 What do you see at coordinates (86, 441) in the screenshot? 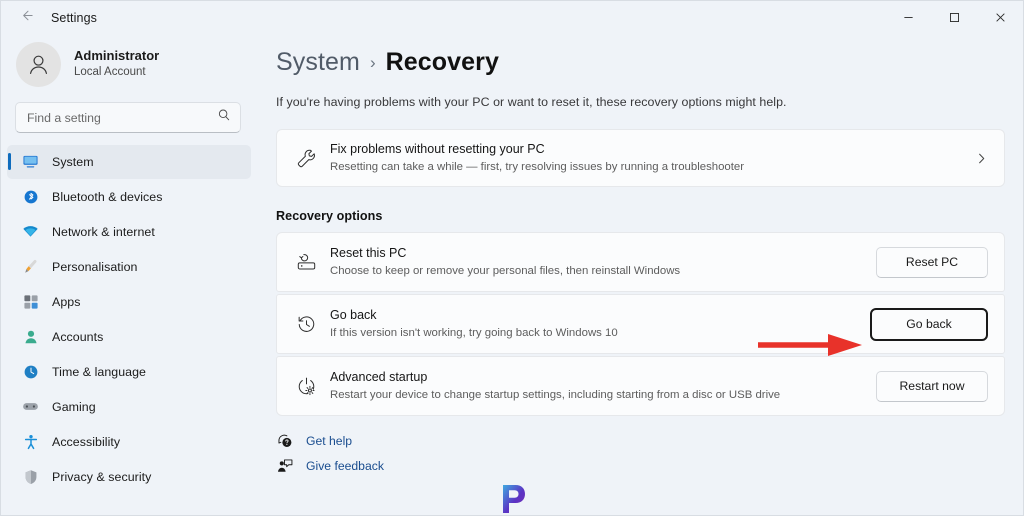
I see `sidebar-item-label: Accessibility` at bounding box center [86, 441].